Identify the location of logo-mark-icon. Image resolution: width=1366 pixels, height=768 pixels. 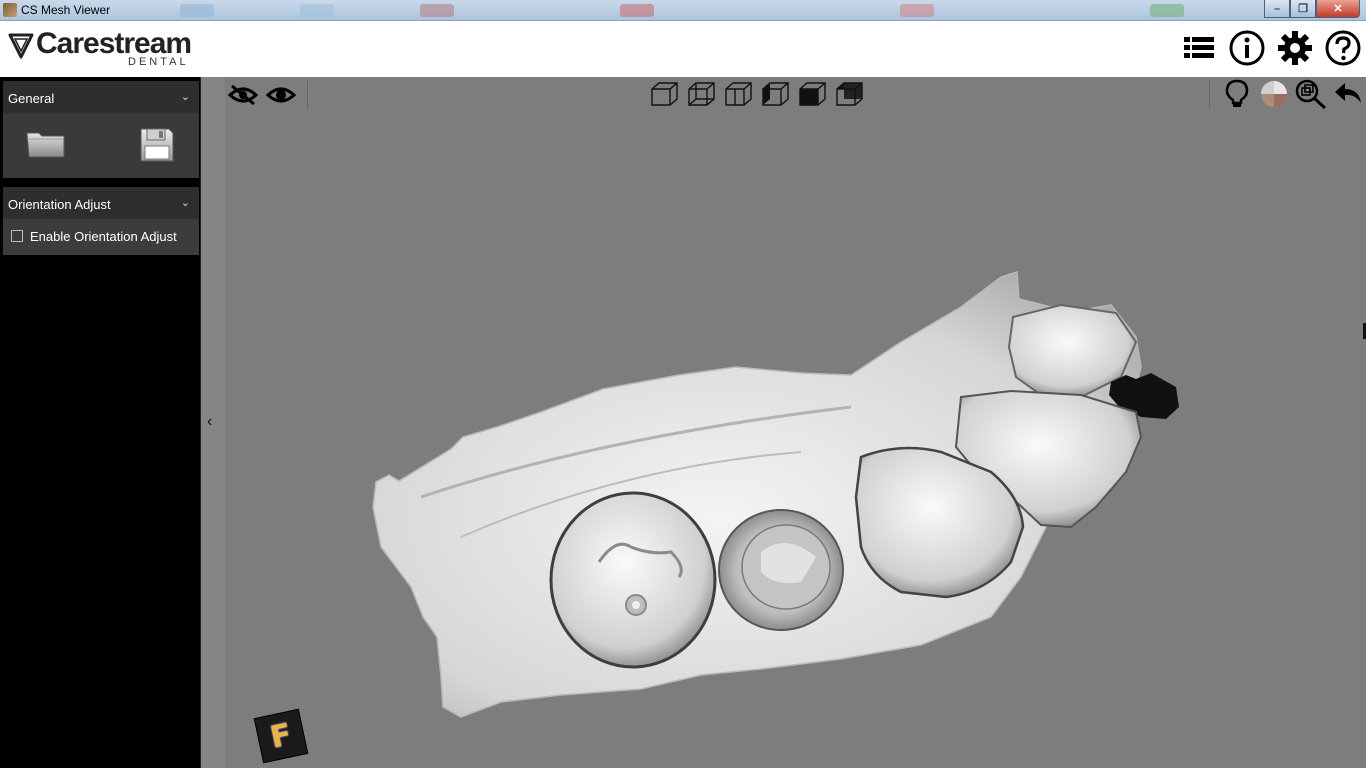
(21, 46).